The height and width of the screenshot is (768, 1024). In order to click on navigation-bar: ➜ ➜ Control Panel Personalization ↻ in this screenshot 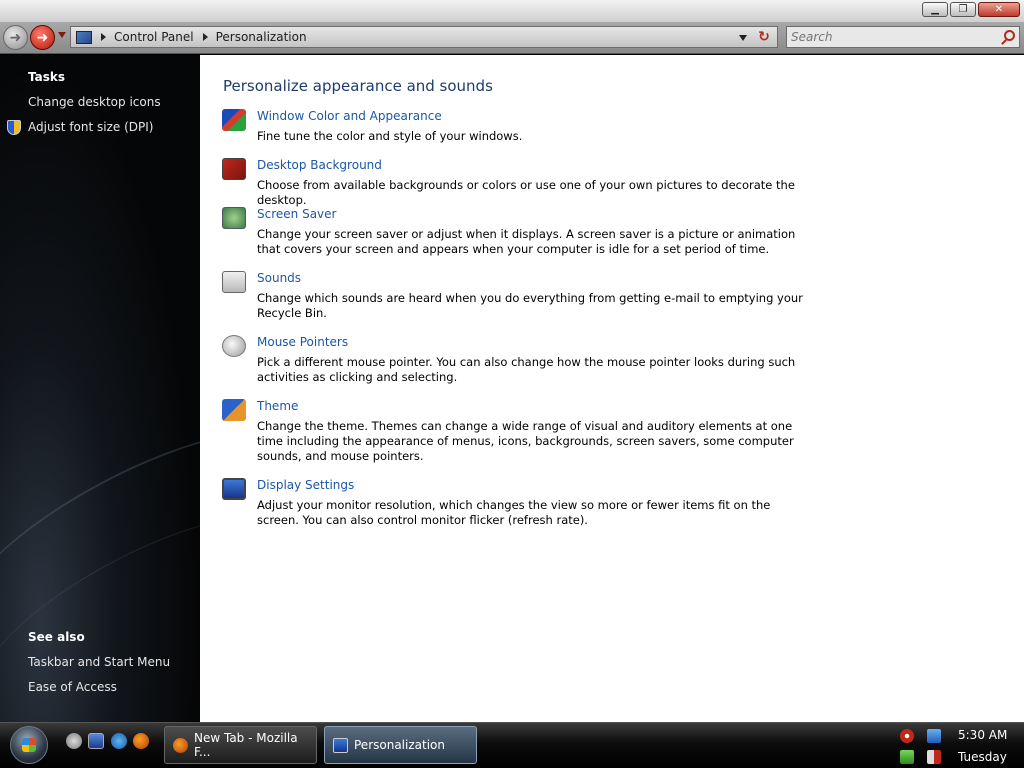, I will do `click(512, 38)`.